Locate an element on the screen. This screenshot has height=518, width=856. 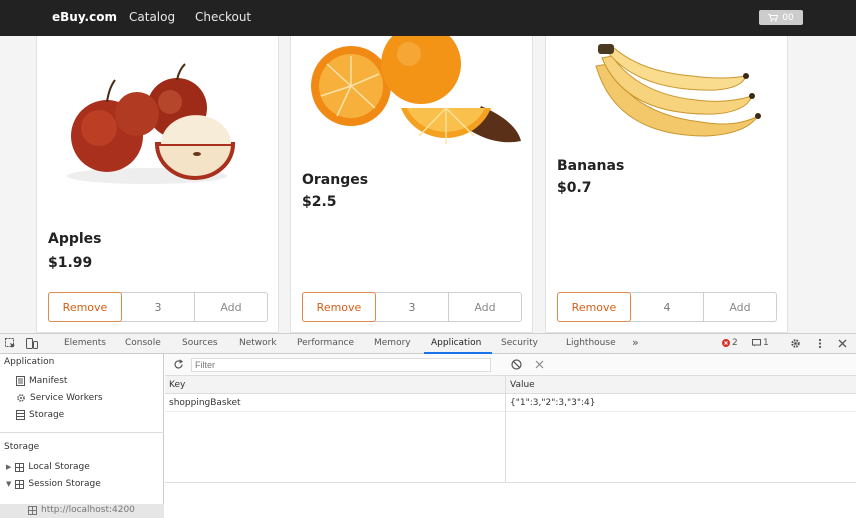
settings-gear-icon is located at coordinates (795, 343).